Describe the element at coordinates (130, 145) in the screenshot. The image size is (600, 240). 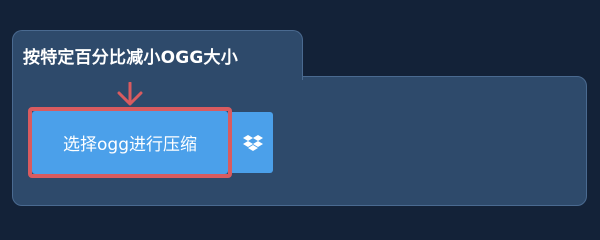
I see `select-ogg-label: 选择ogg进行压缩` at that location.